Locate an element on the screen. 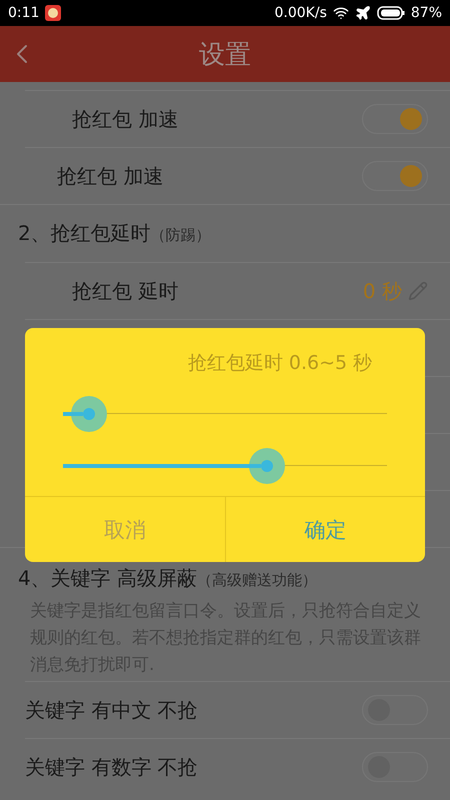 The image size is (450, 800). section-heading: 2、抢红包延时（防踢） is located at coordinates (114, 233).